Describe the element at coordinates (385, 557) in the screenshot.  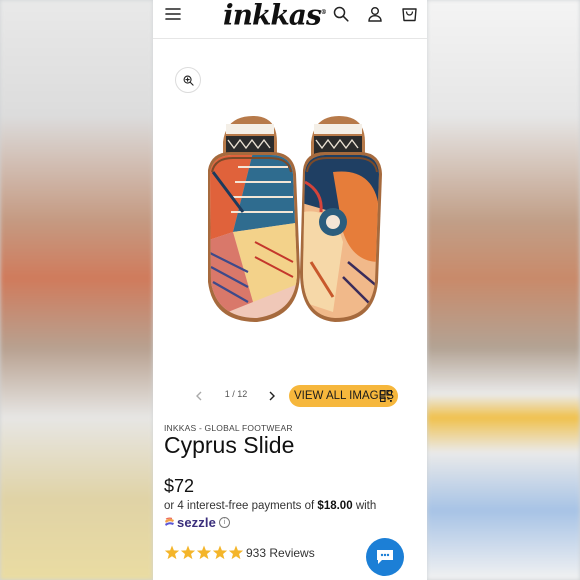
I see `chat-bubble-icon` at that location.